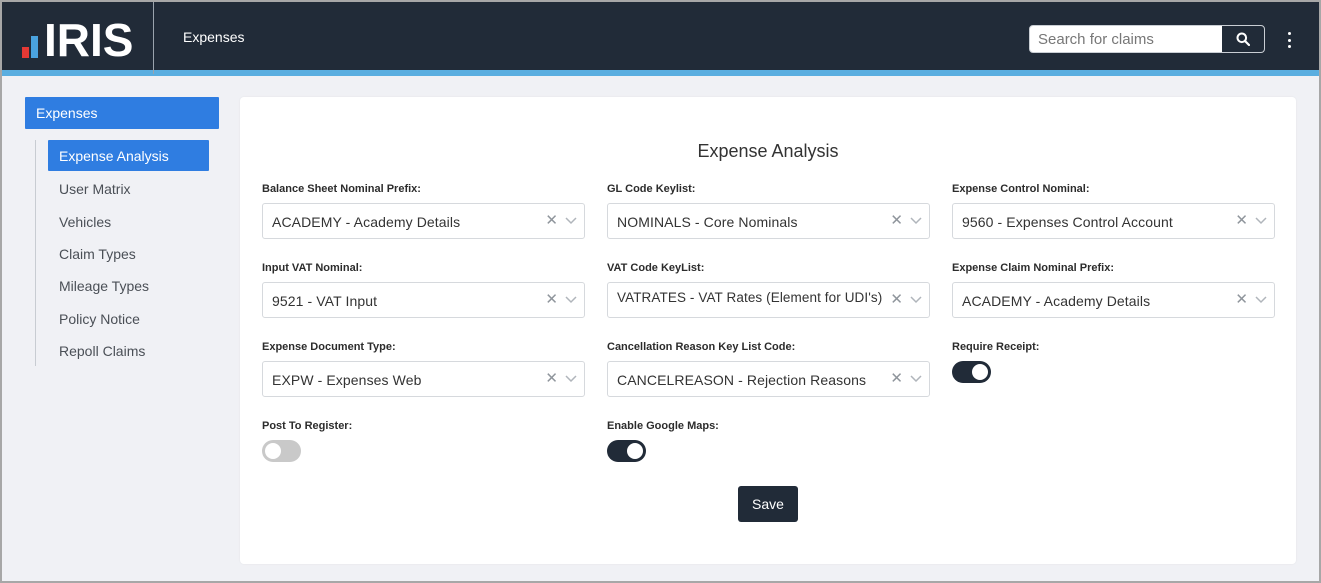 The height and width of the screenshot is (583, 1321). What do you see at coordinates (651, 189) in the screenshot?
I see `gl-code-label: GL Code Keylist:` at bounding box center [651, 189].